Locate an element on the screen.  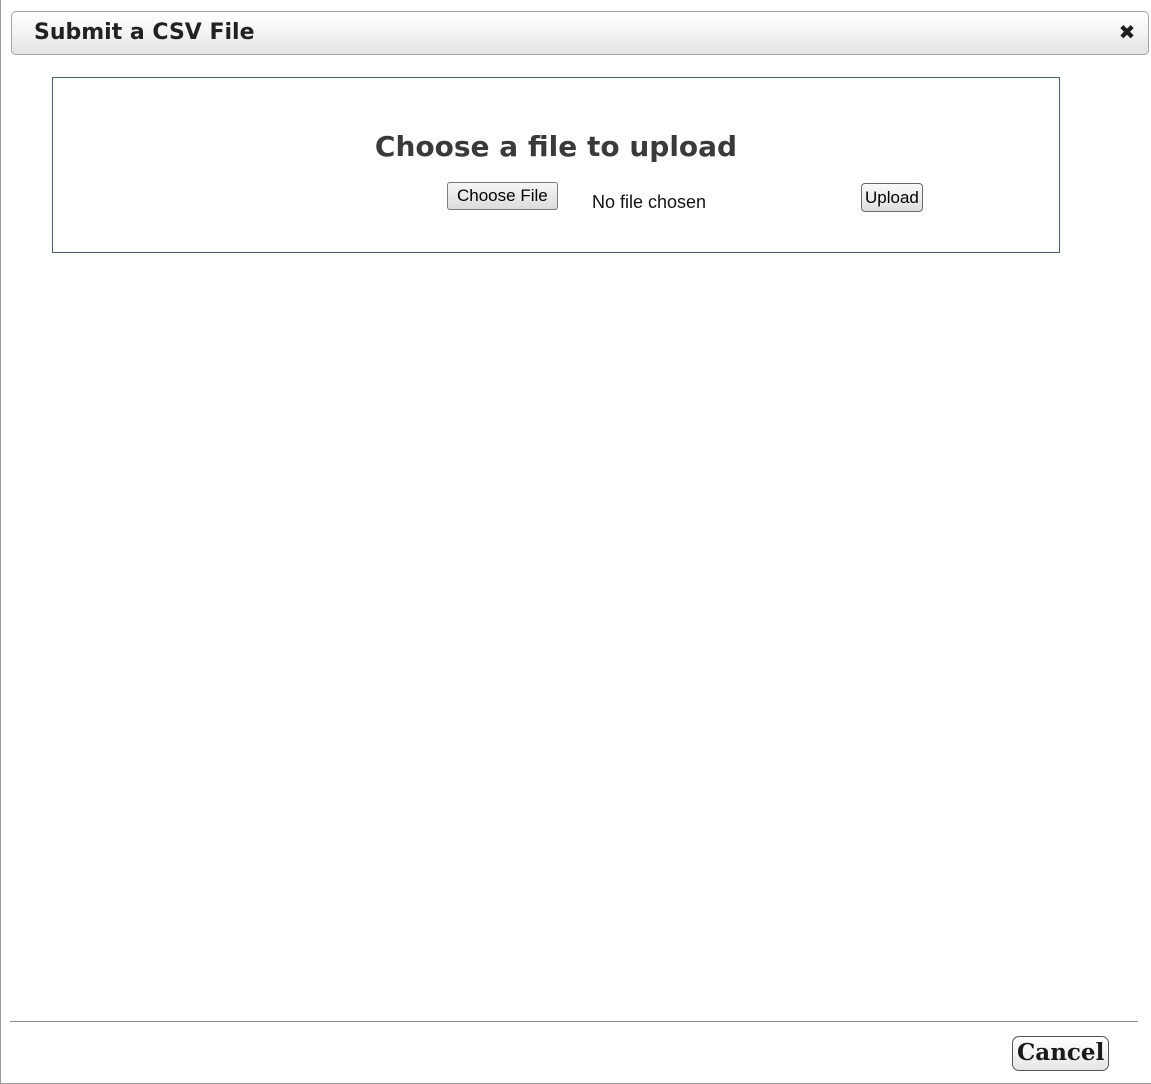
close-icon: ✖ is located at coordinates (1127, 32).